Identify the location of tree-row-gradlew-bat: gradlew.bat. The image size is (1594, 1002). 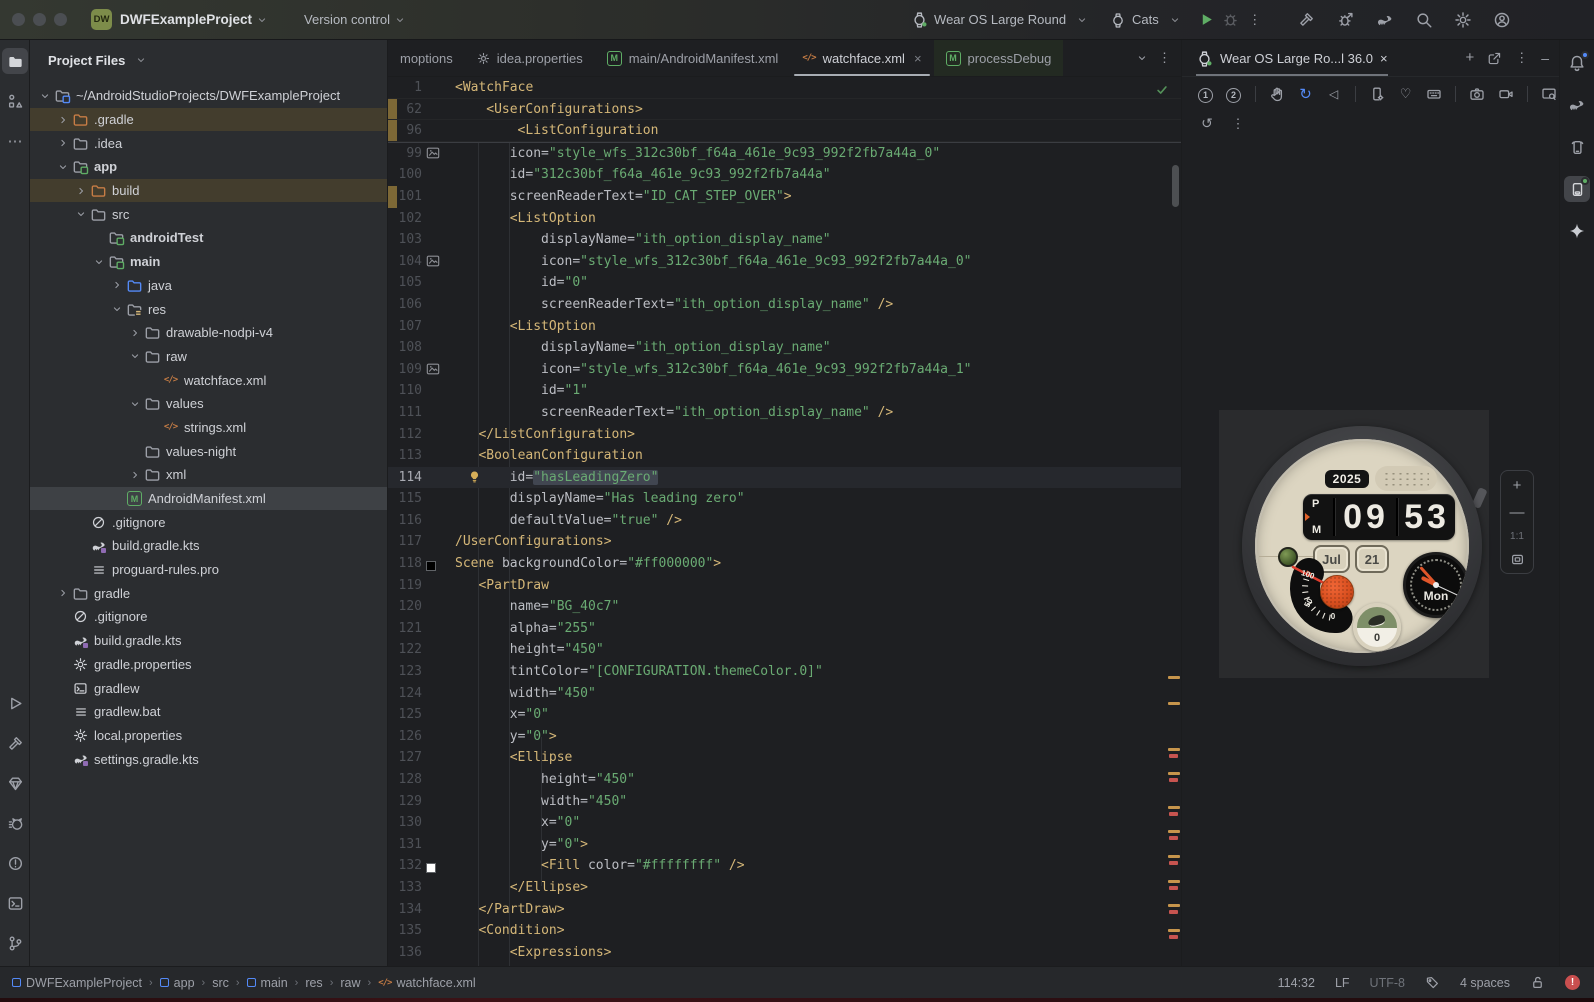
(208, 712).